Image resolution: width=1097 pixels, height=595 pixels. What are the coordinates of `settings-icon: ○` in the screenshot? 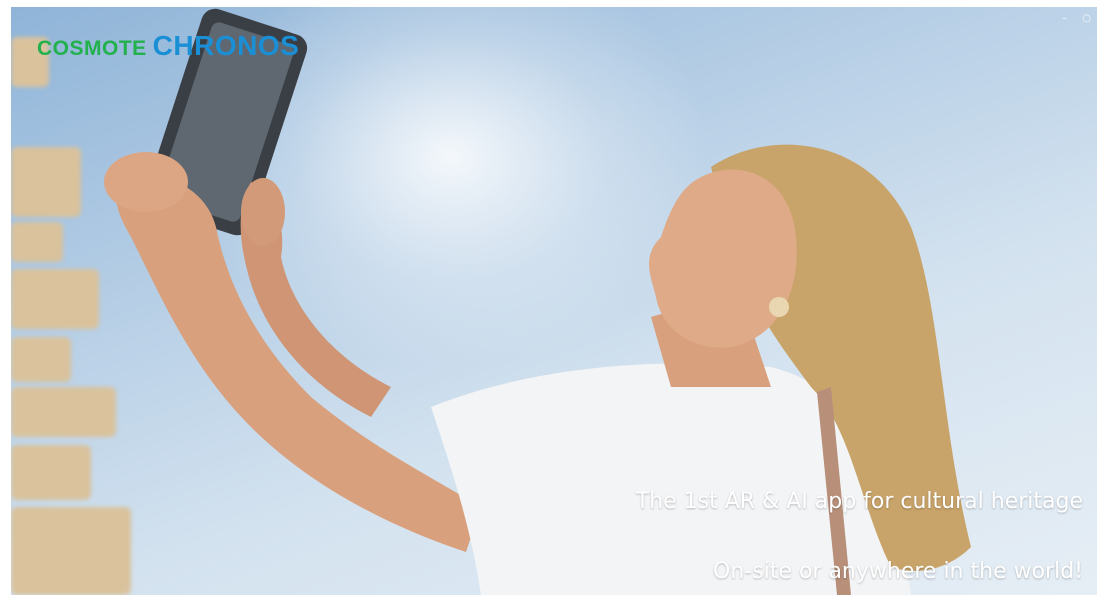 It's located at (1086, 18).